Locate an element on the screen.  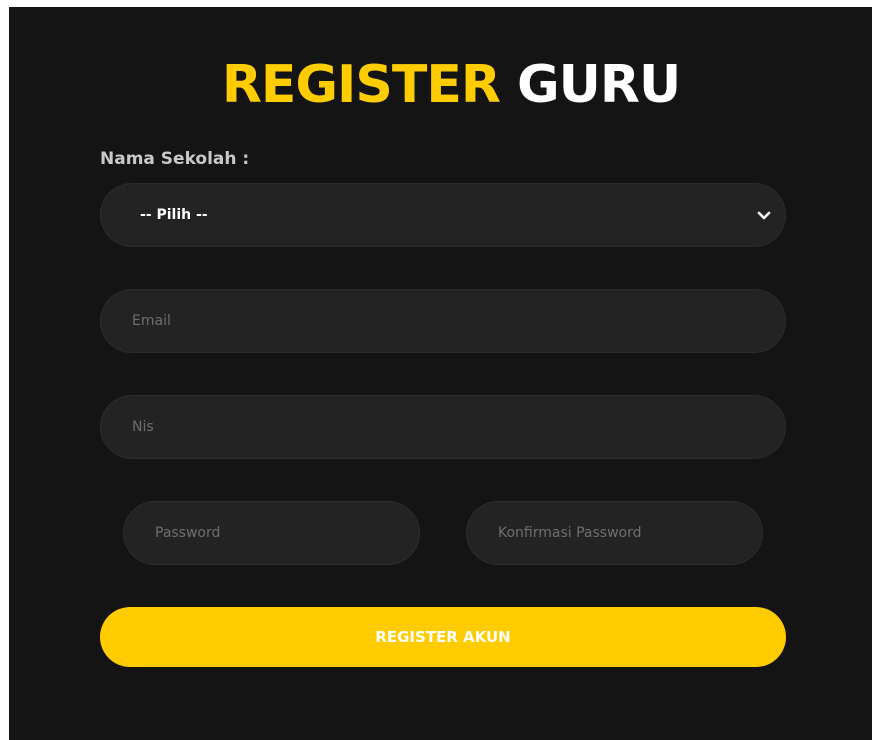
title-rest: GURU is located at coordinates (599, 85).